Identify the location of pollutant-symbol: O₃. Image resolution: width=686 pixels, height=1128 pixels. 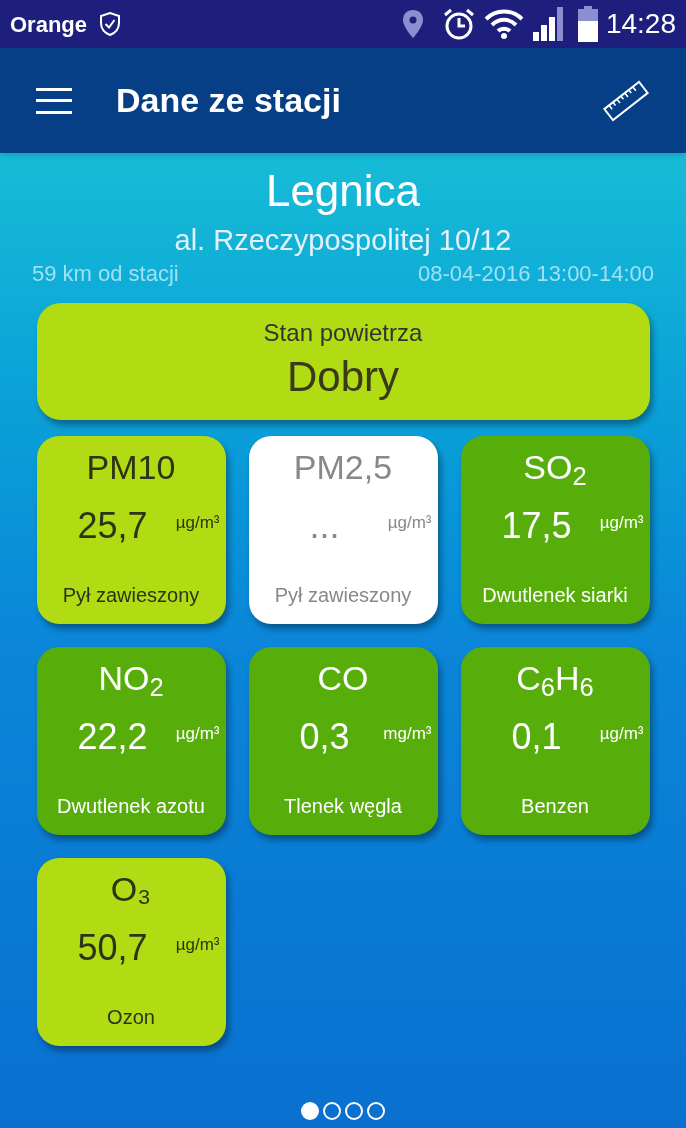
(131, 889).